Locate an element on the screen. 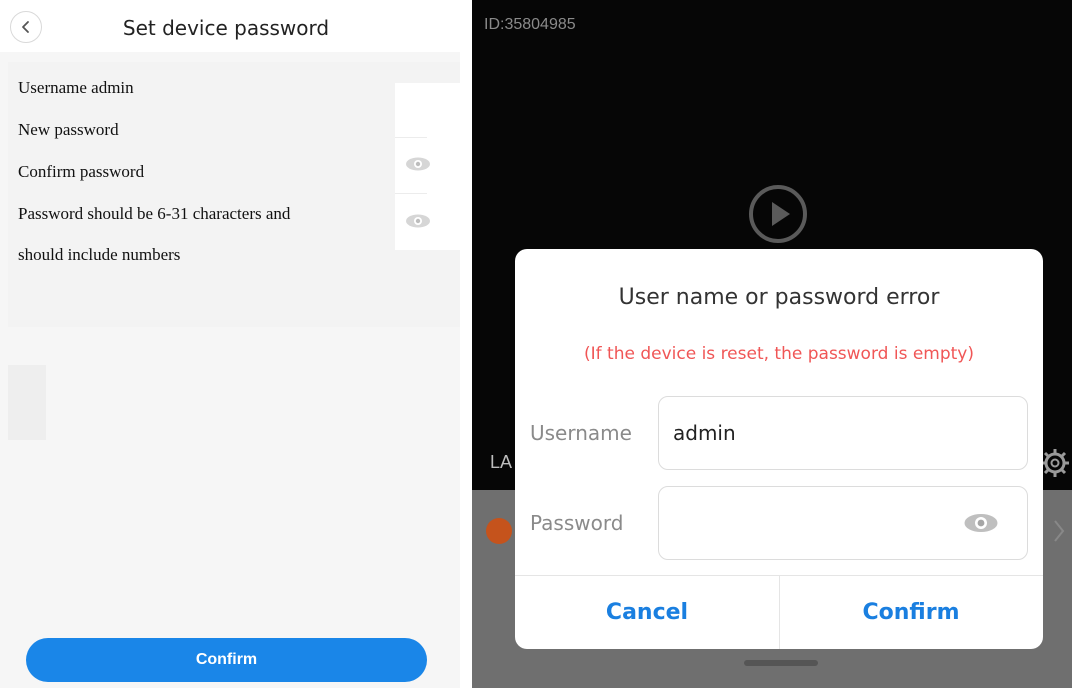 The width and height of the screenshot is (1072, 688). username-line: Username admin is located at coordinates (76, 87).